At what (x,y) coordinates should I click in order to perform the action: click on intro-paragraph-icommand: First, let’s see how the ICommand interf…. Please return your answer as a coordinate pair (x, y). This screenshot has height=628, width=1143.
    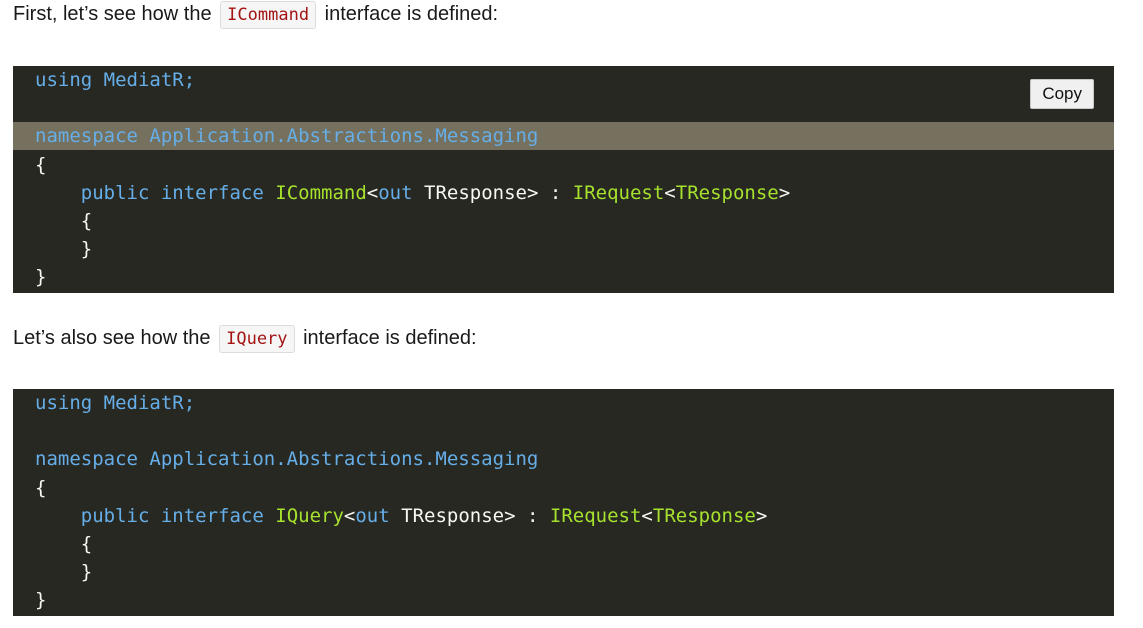
    Looking at the image, I should click on (255, 14).